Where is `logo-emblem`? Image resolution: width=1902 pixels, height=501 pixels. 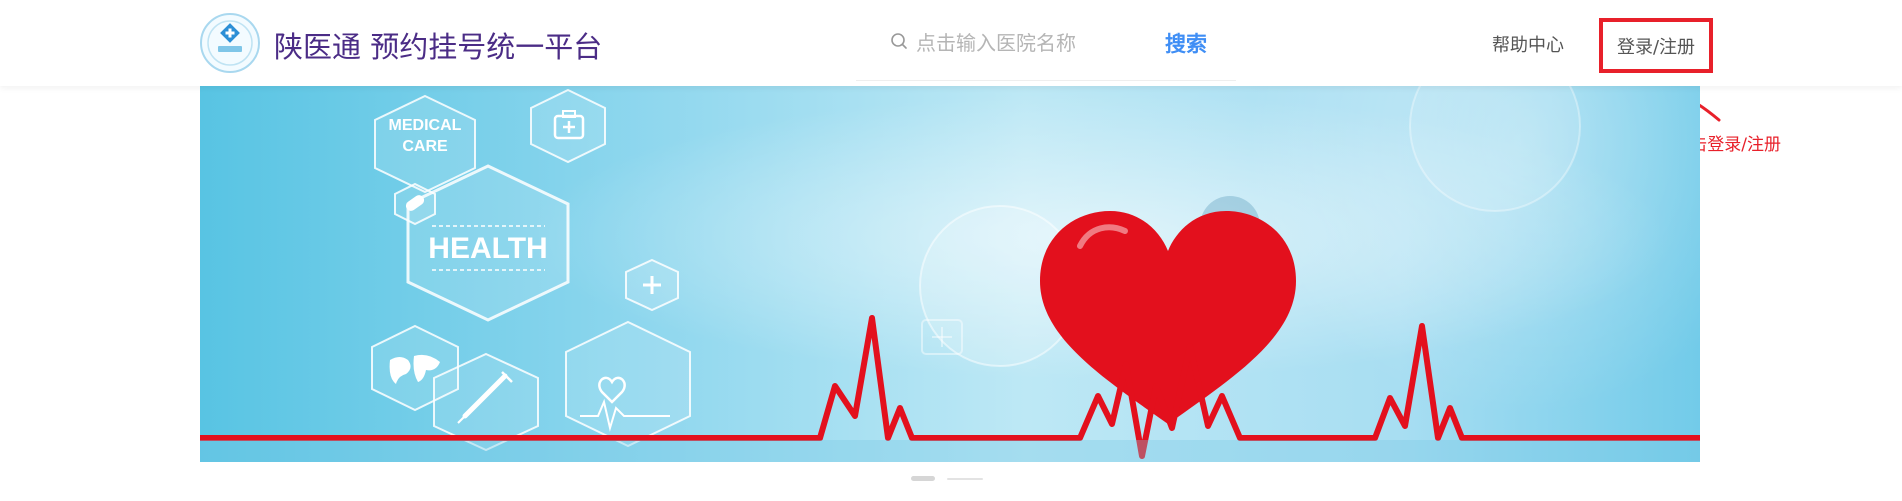 logo-emblem is located at coordinates (230, 43).